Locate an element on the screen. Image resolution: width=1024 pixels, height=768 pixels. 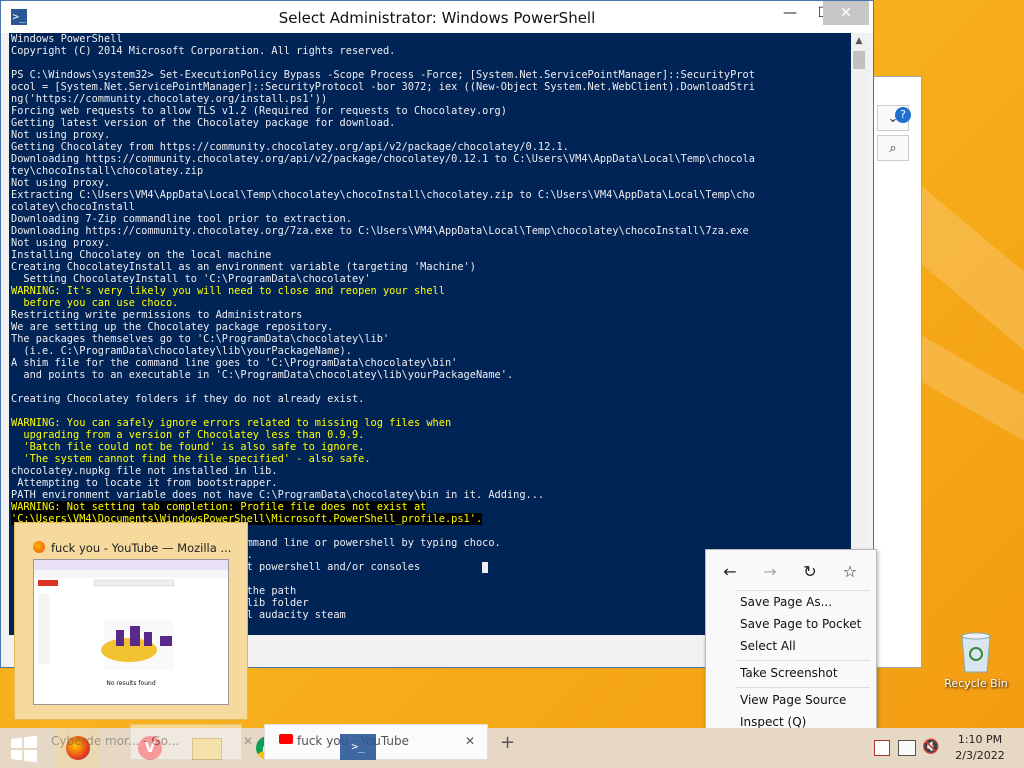
window-title: Select Administrator: Windows PowerShell is located at coordinates (437, 18).